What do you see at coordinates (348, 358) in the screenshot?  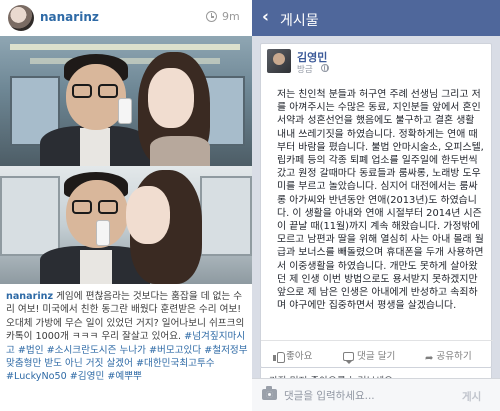 I see `comment-bubble-icon` at bounding box center [348, 358].